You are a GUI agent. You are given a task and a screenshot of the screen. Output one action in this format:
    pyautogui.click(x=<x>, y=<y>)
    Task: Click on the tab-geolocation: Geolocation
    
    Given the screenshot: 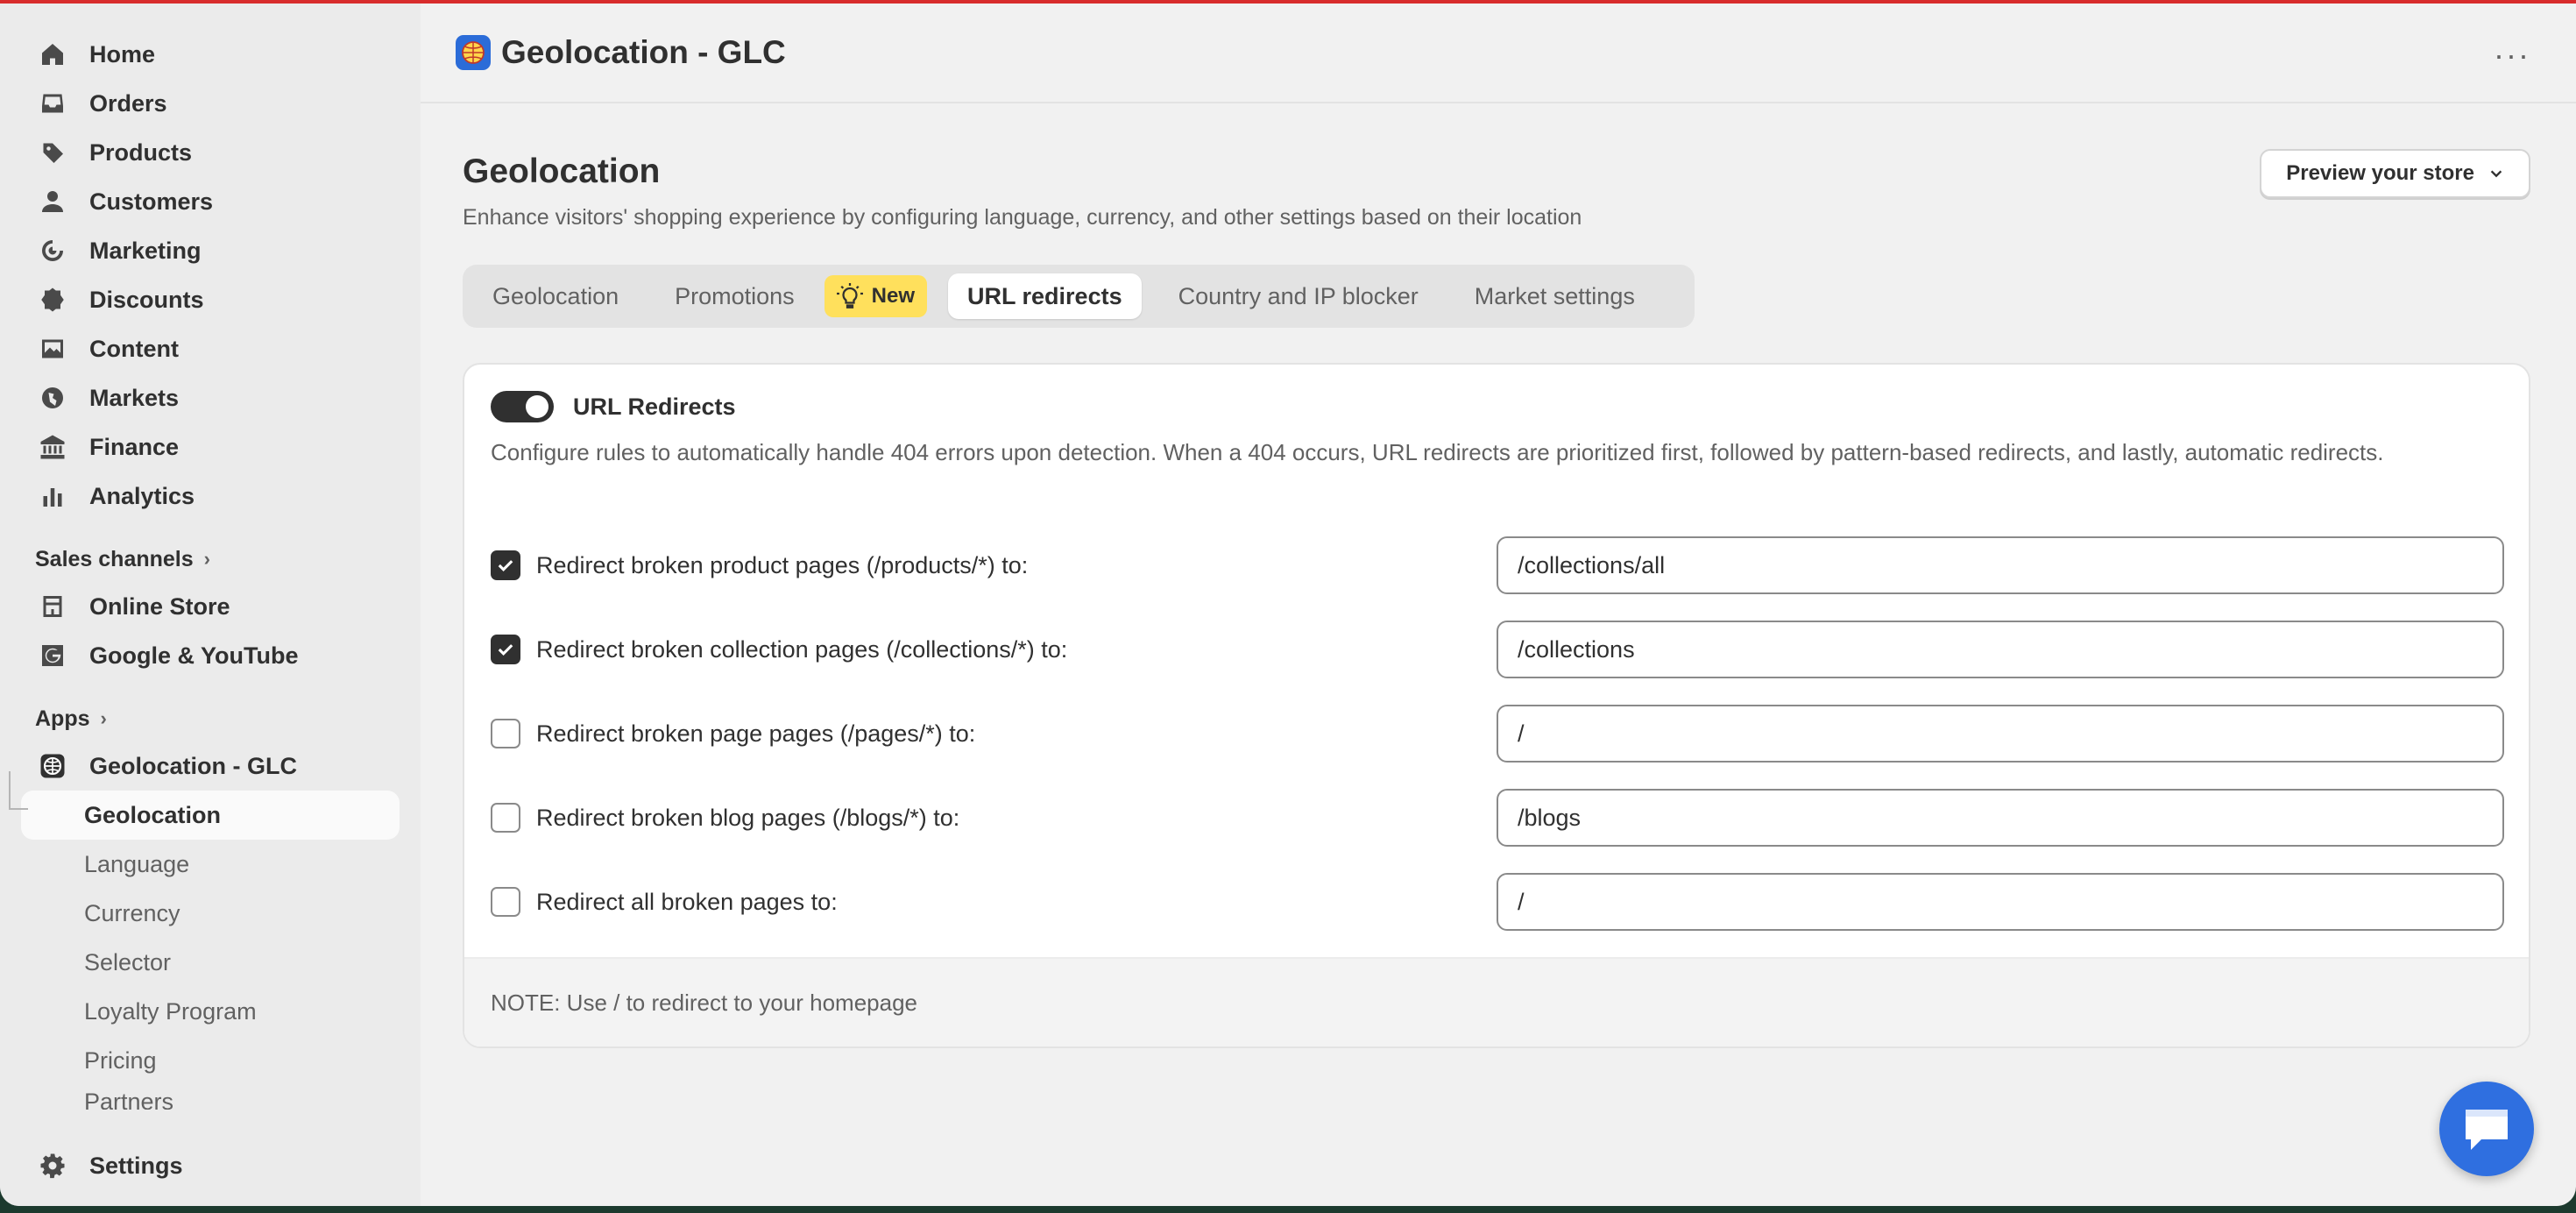 What is the action you would take?
    pyautogui.click(x=555, y=296)
    